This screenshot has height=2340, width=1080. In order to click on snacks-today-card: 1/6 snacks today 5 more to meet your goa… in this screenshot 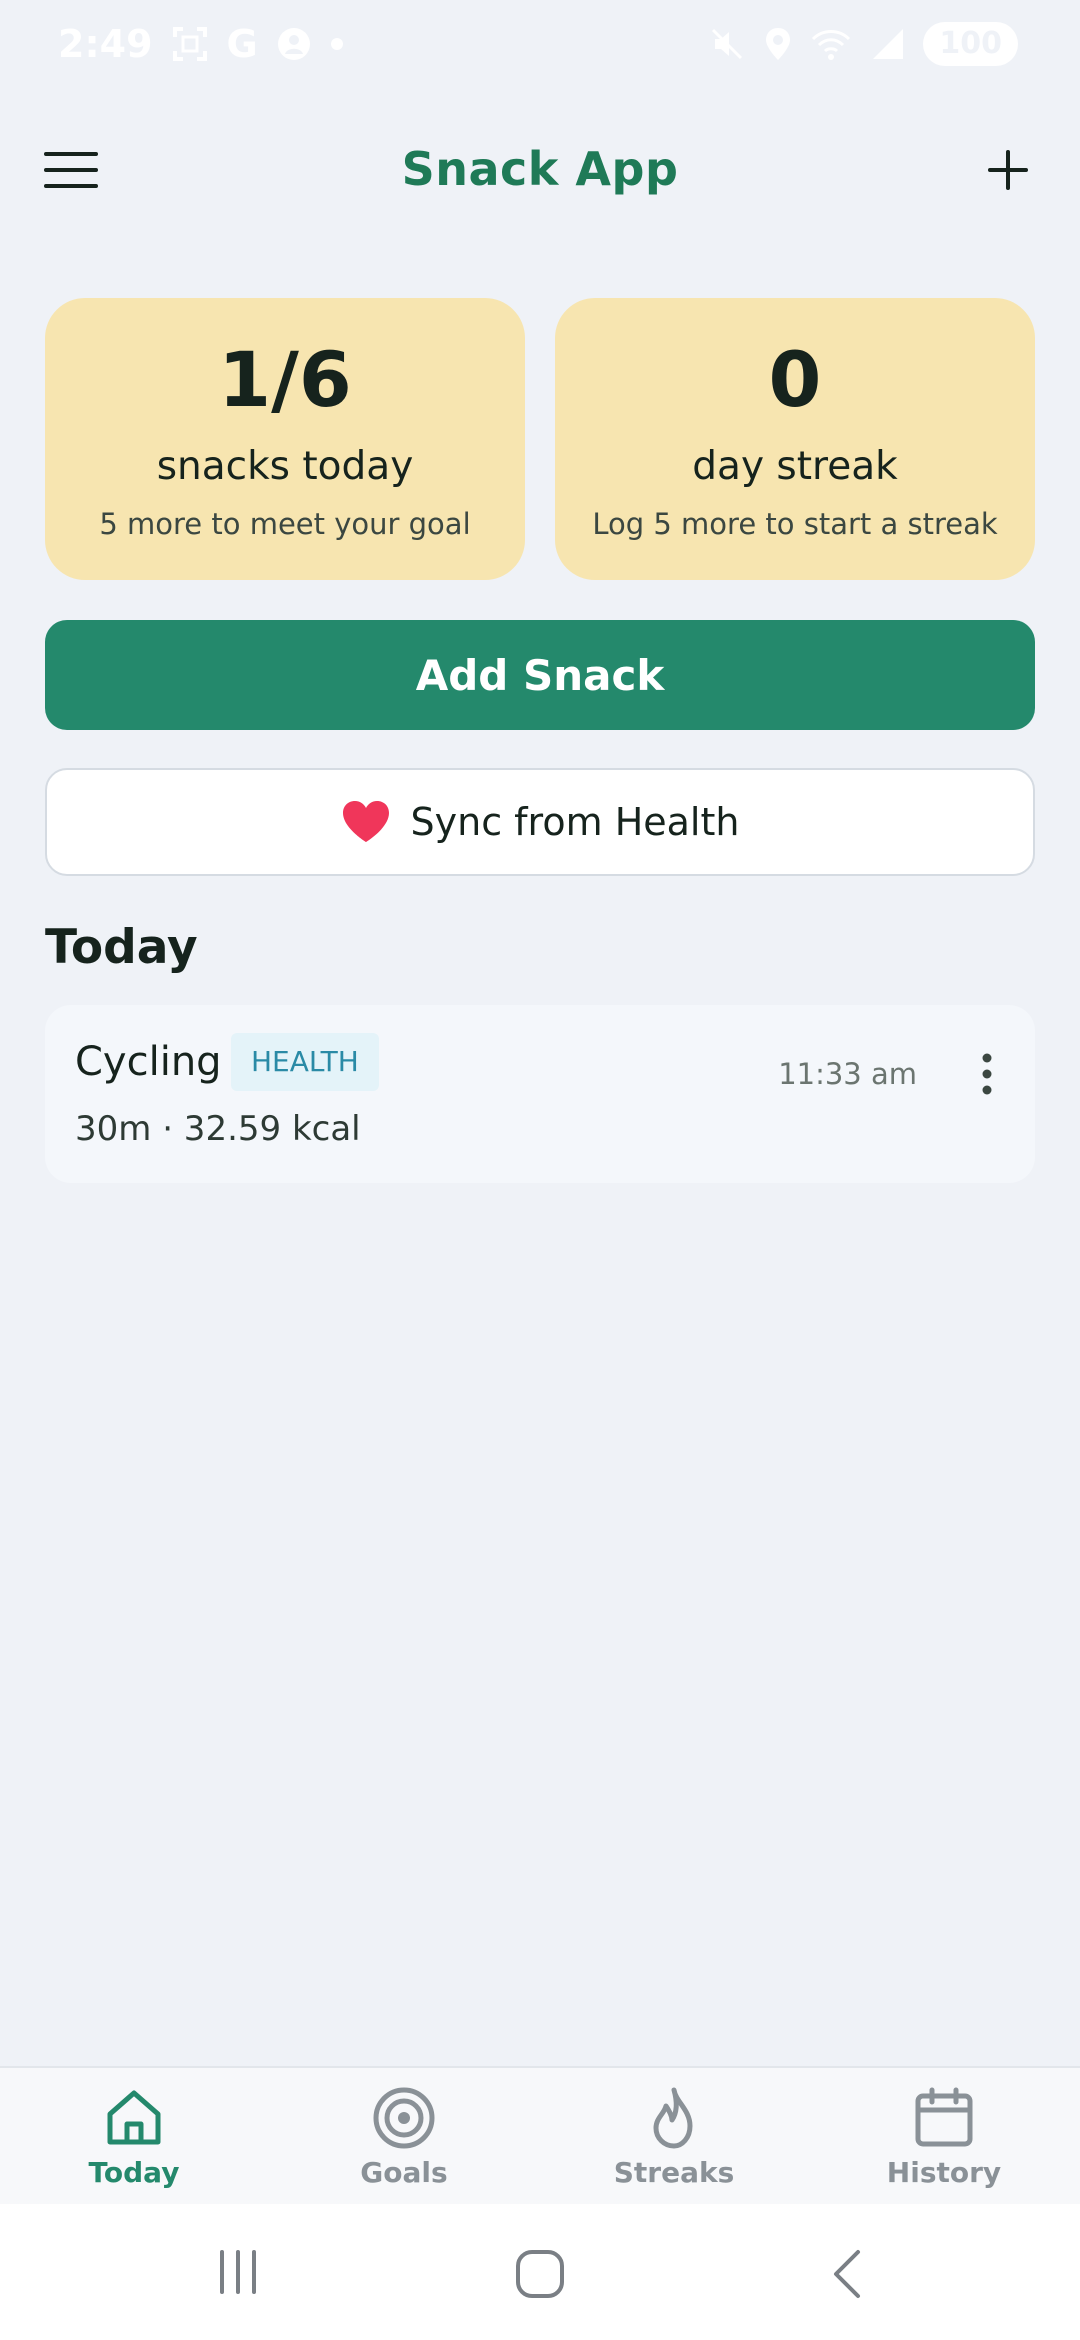, I will do `click(285, 439)`.